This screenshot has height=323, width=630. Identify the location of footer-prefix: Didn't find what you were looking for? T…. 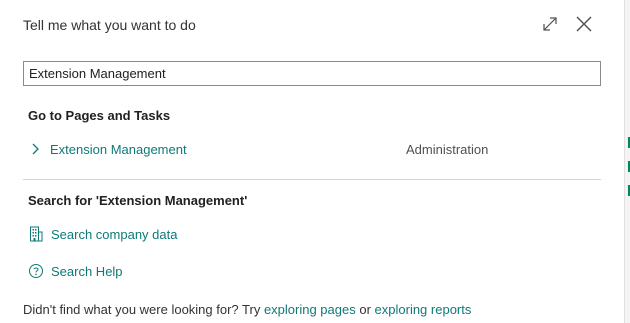
(143, 309).